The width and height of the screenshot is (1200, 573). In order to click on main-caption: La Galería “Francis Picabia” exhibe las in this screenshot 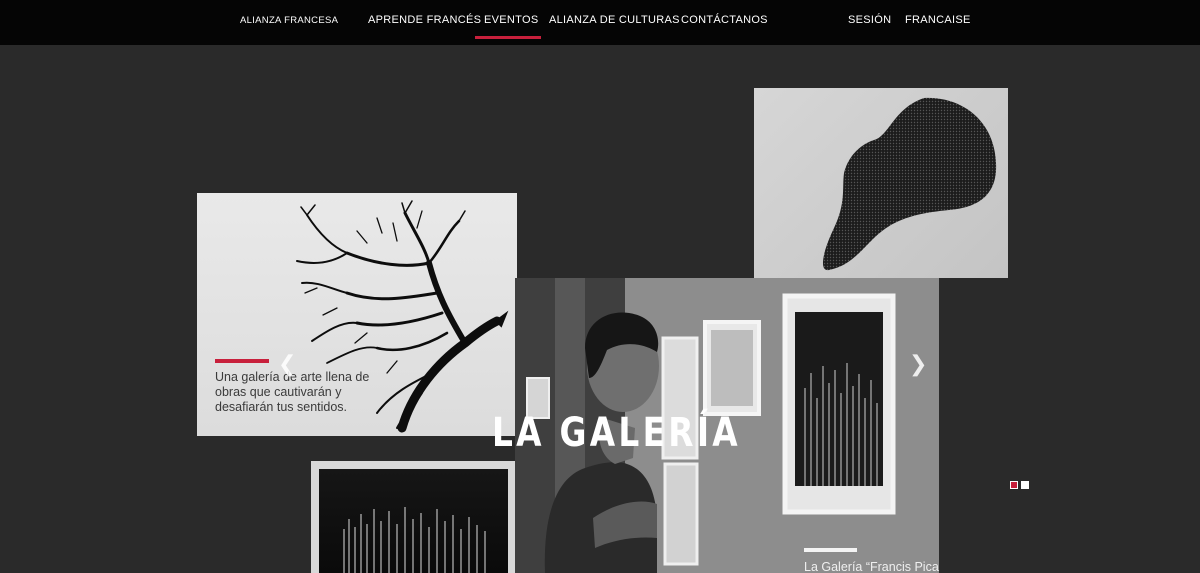, I will do `click(871, 566)`.